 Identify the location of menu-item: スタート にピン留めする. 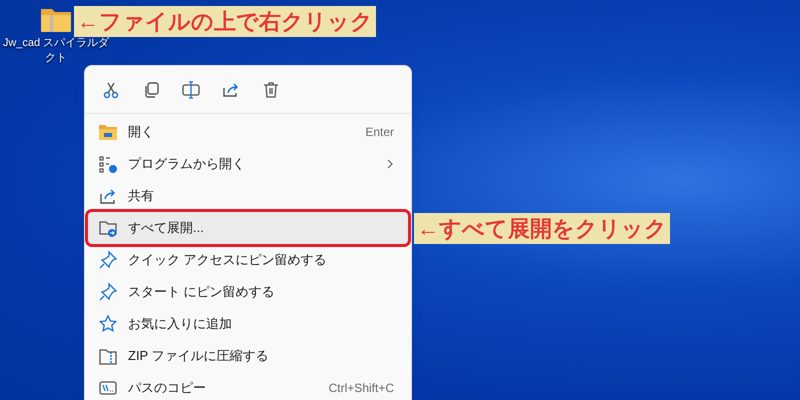
(248, 292).